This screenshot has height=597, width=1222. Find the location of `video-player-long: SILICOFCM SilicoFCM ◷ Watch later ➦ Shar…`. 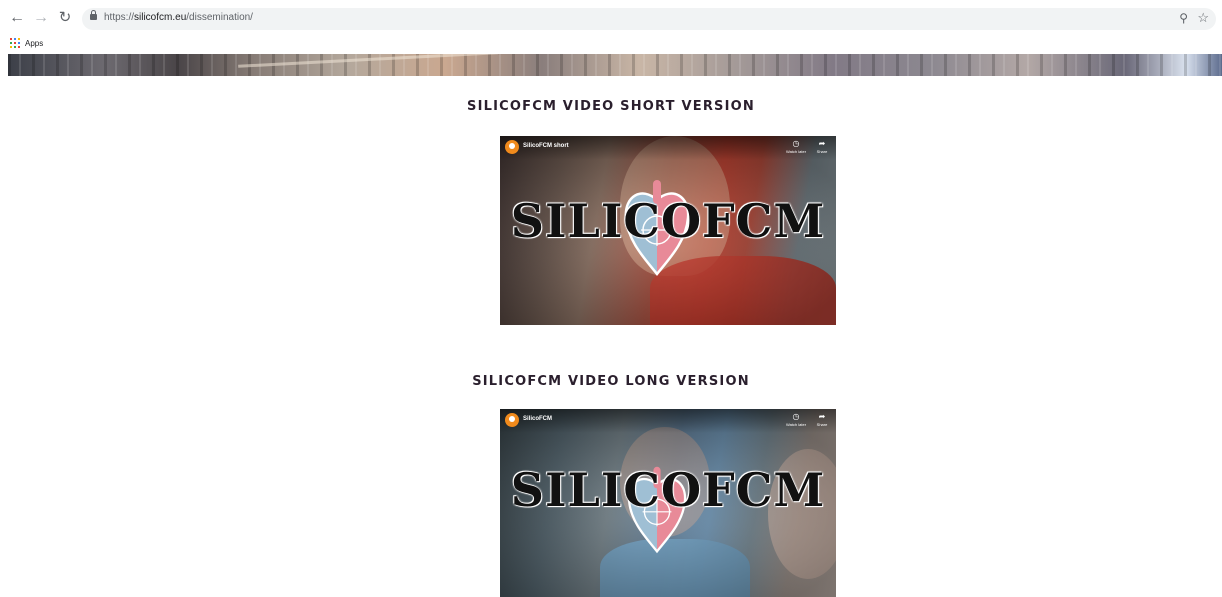

video-player-long: SILICOFCM SilicoFCM ◷ Watch later ➦ Shar… is located at coordinates (668, 503).